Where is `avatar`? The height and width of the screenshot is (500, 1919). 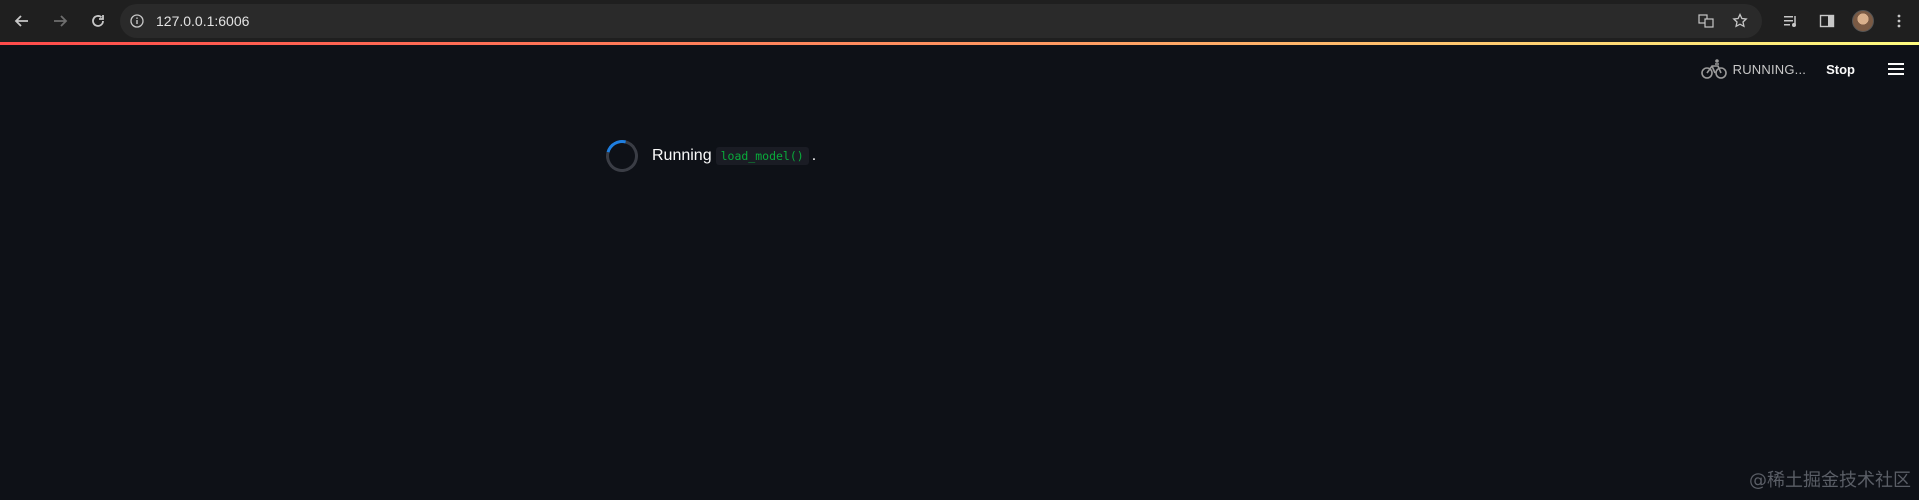
avatar is located at coordinates (1863, 21).